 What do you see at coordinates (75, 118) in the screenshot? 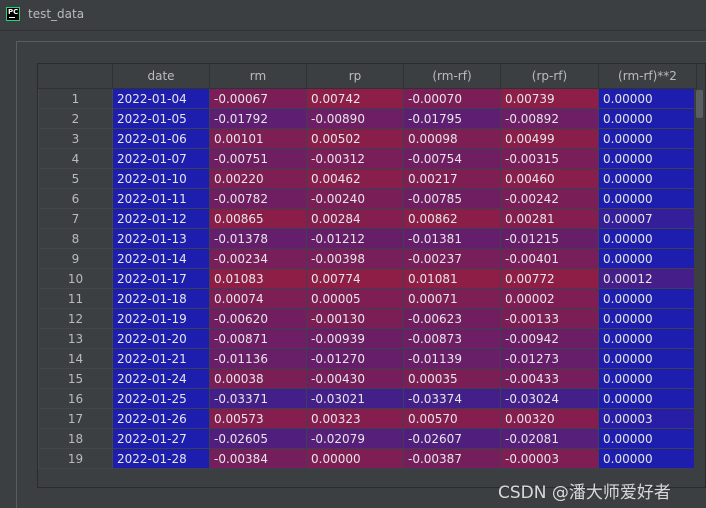
I see `row-index-cell: 2` at bounding box center [75, 118].